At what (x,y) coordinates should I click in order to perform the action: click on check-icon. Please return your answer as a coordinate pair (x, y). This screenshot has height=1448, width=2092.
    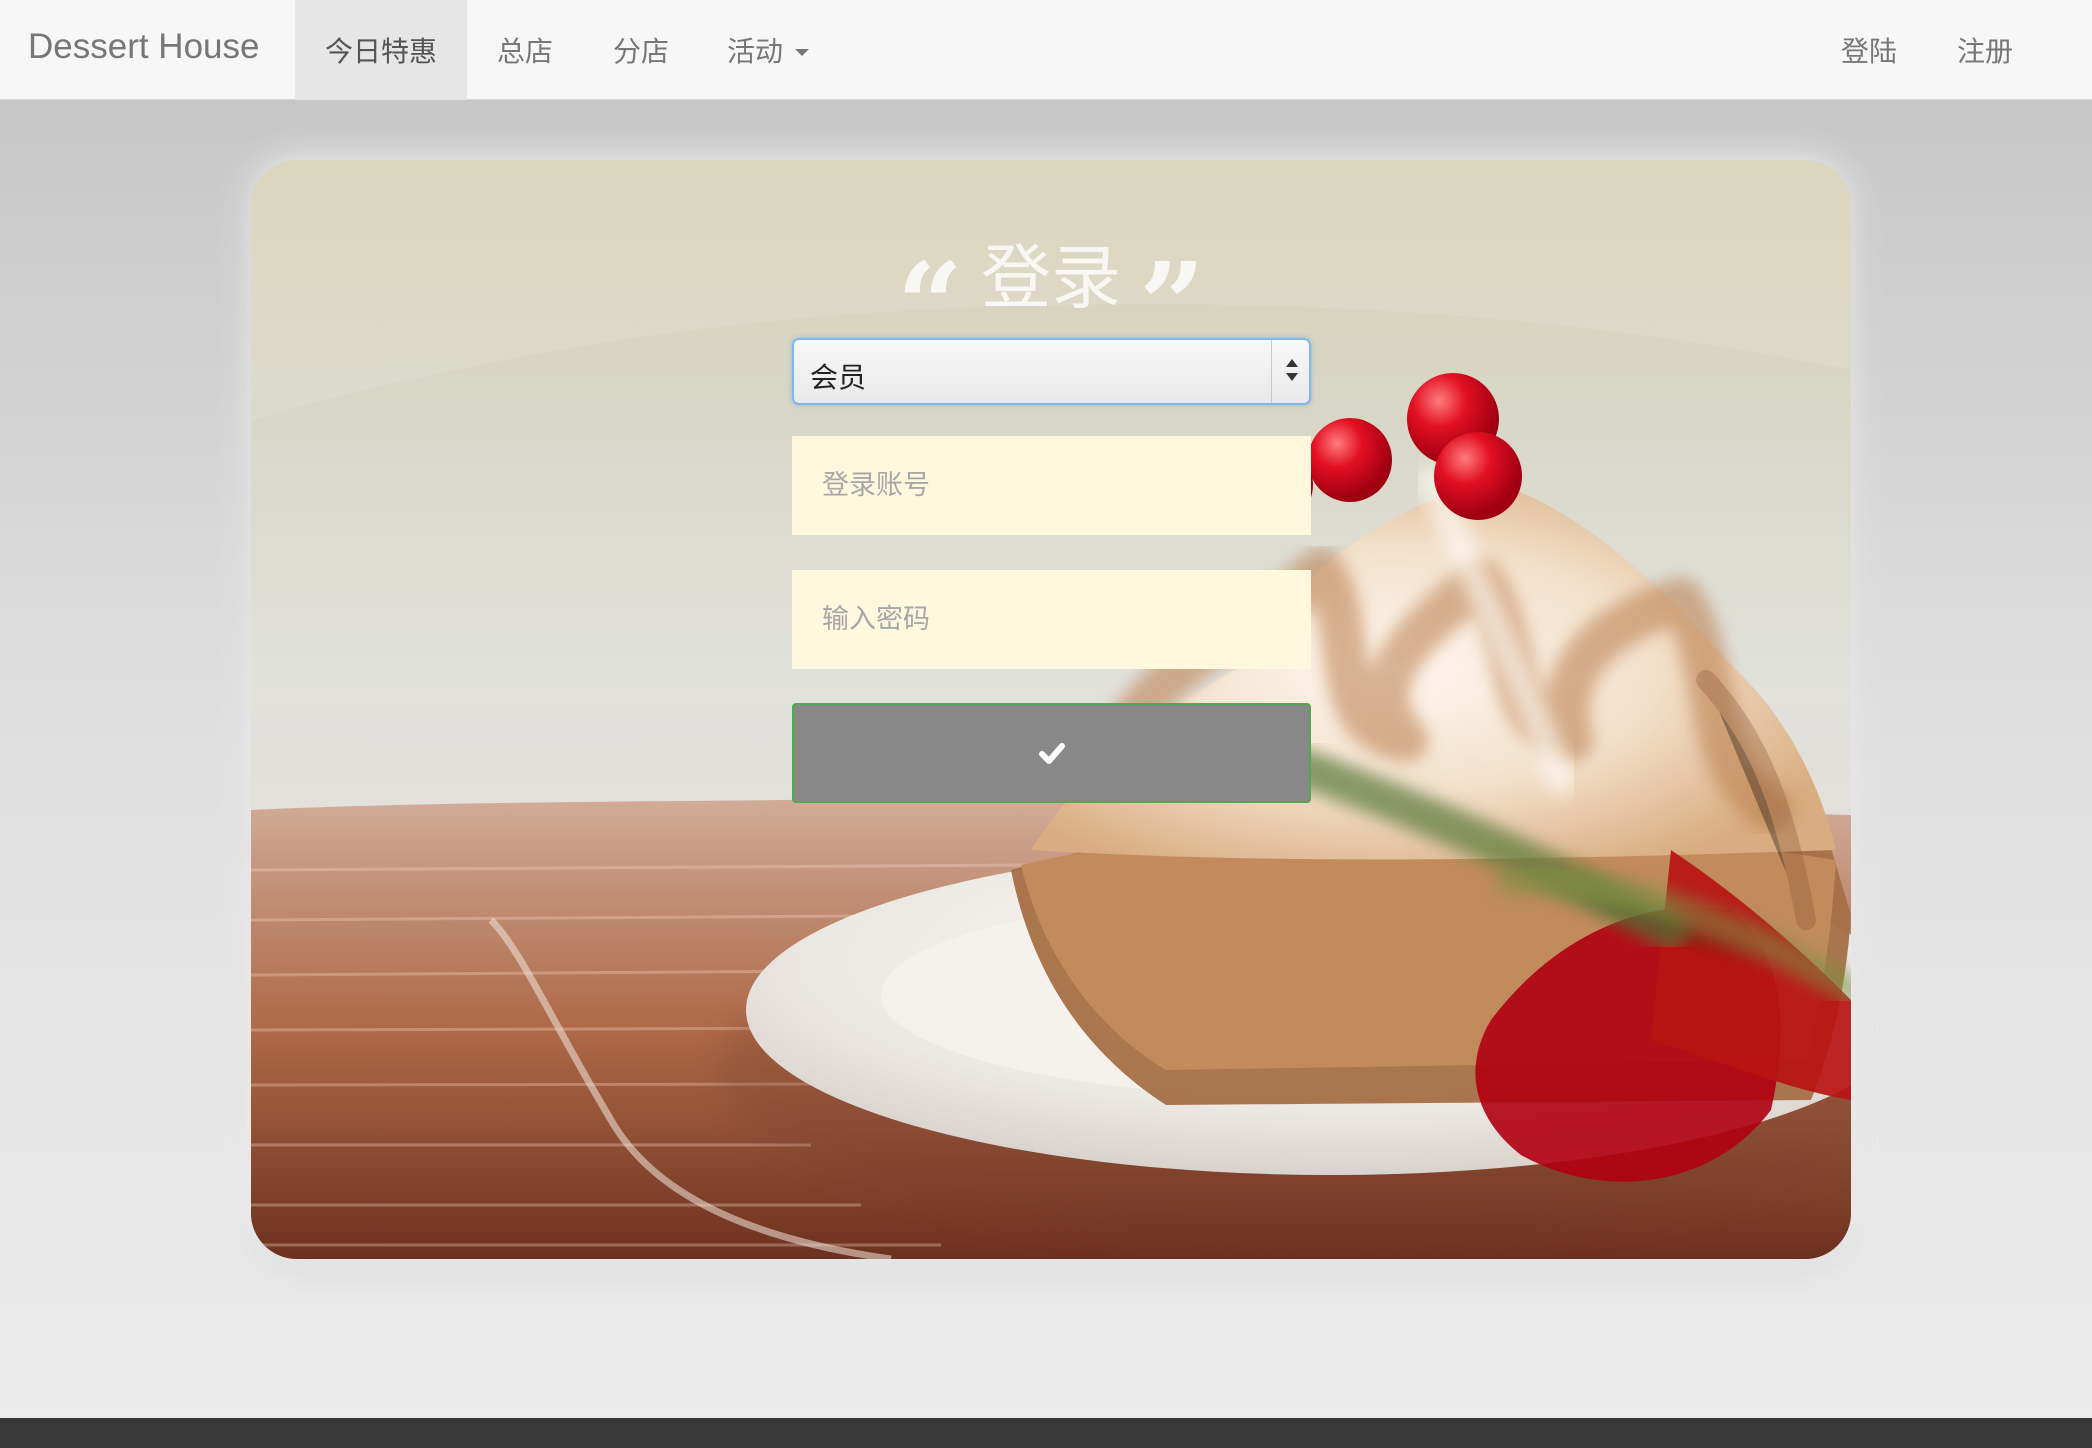
    Looking at the image, I should click on (1052, 753).